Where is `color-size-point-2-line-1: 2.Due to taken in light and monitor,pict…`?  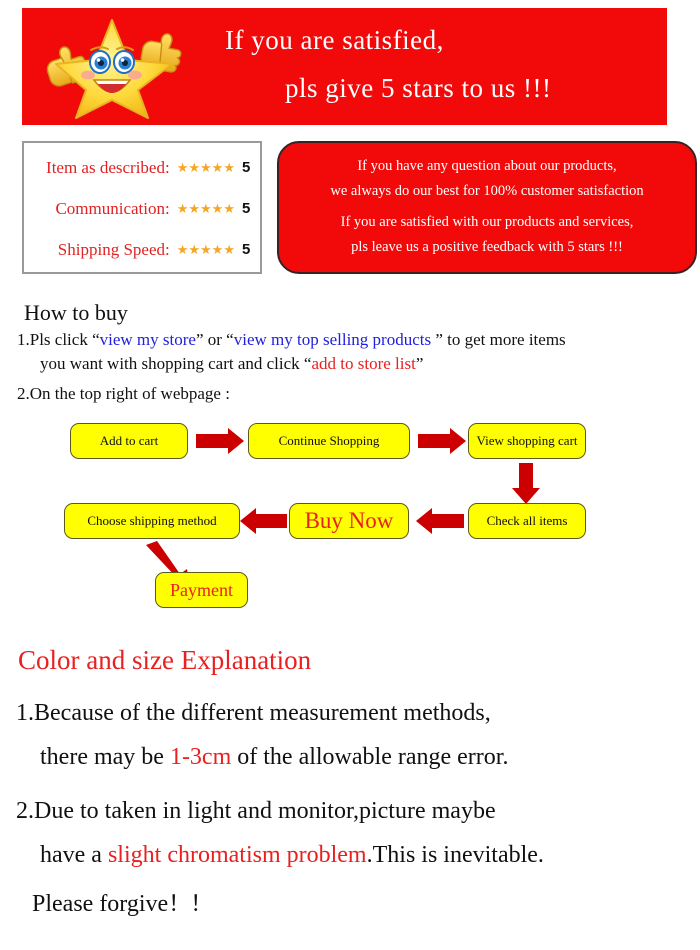 color-size-point-2-line-1: 2.Due to taken in light and monitor,pict… is located at coordinates (256, 811).